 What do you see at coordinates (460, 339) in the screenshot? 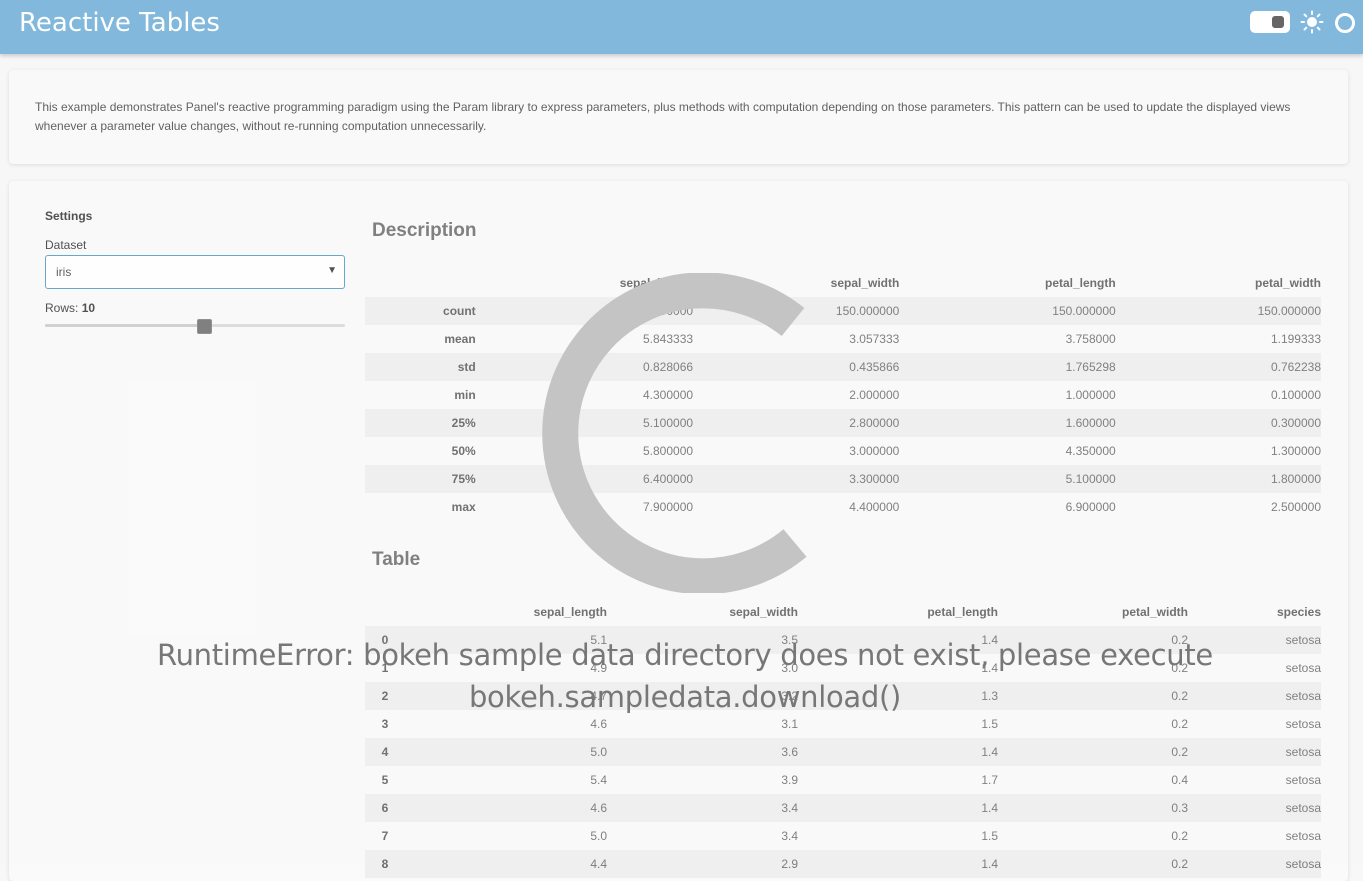
I see `row-index: mean` at bounding box center [460, 339].